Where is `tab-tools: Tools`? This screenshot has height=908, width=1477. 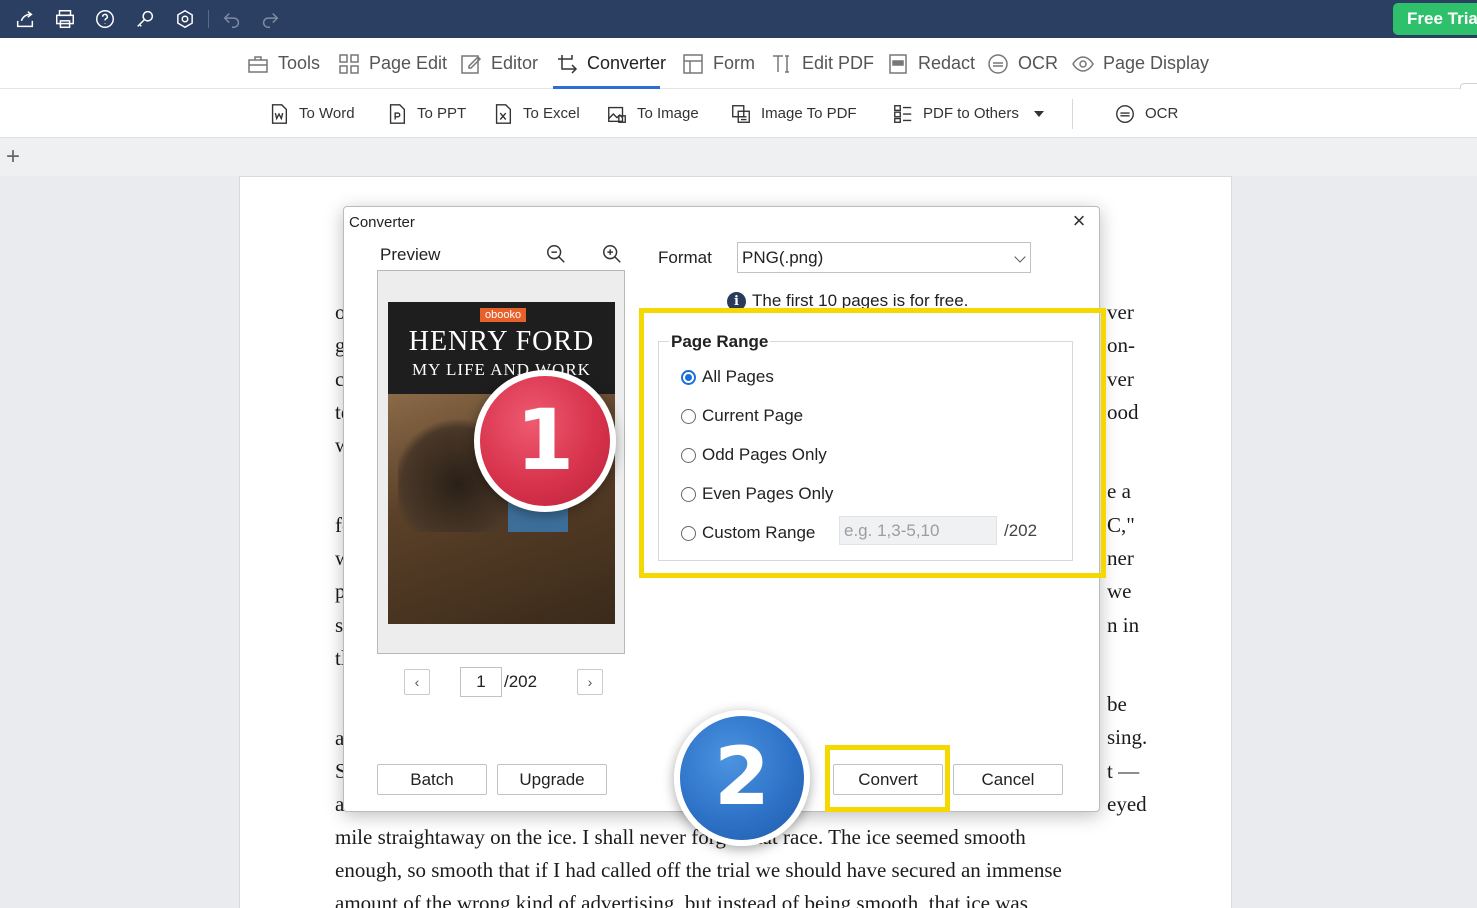 tab-tools: Tools is located at coordinates (283, 63).